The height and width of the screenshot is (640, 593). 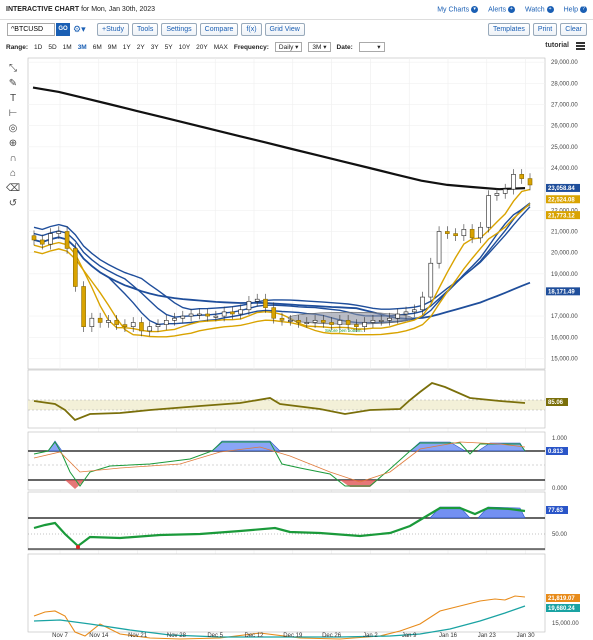 What do you see at coordinates (560, 489) in the screenshot?
I see `osc2-tick-bottom: 0.000` at bounding box center [560, 489].